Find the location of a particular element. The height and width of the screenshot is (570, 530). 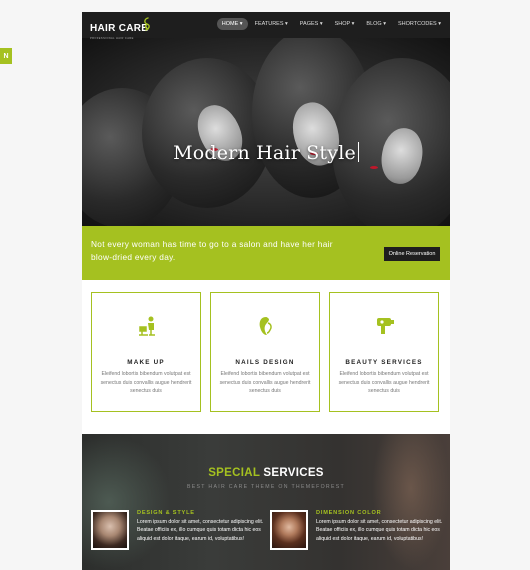

menu-item-home: HOME ▾ is located at coordinates (232, 24).